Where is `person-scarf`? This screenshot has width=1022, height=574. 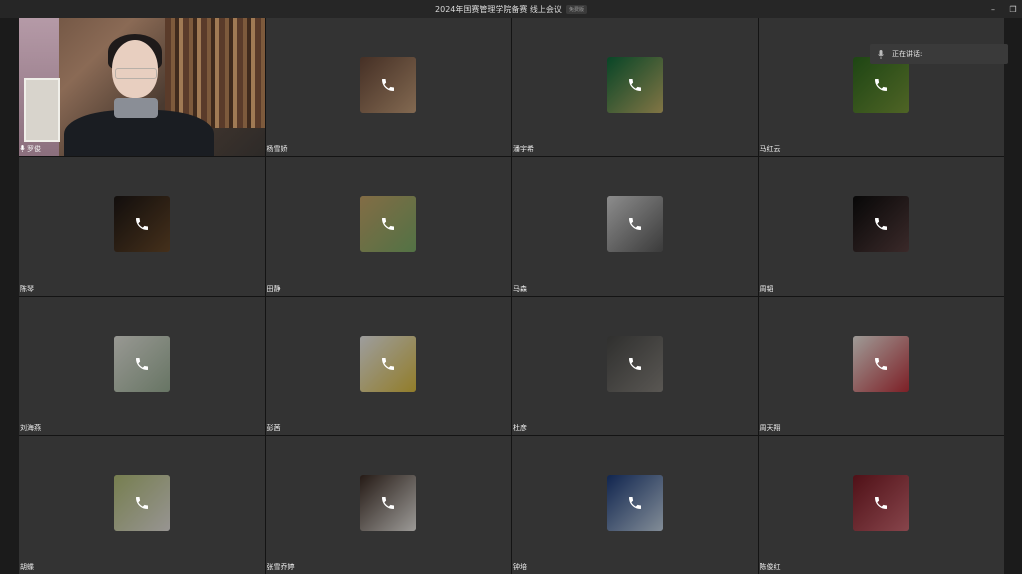 person-scarf is located at coordinates (136, 108).